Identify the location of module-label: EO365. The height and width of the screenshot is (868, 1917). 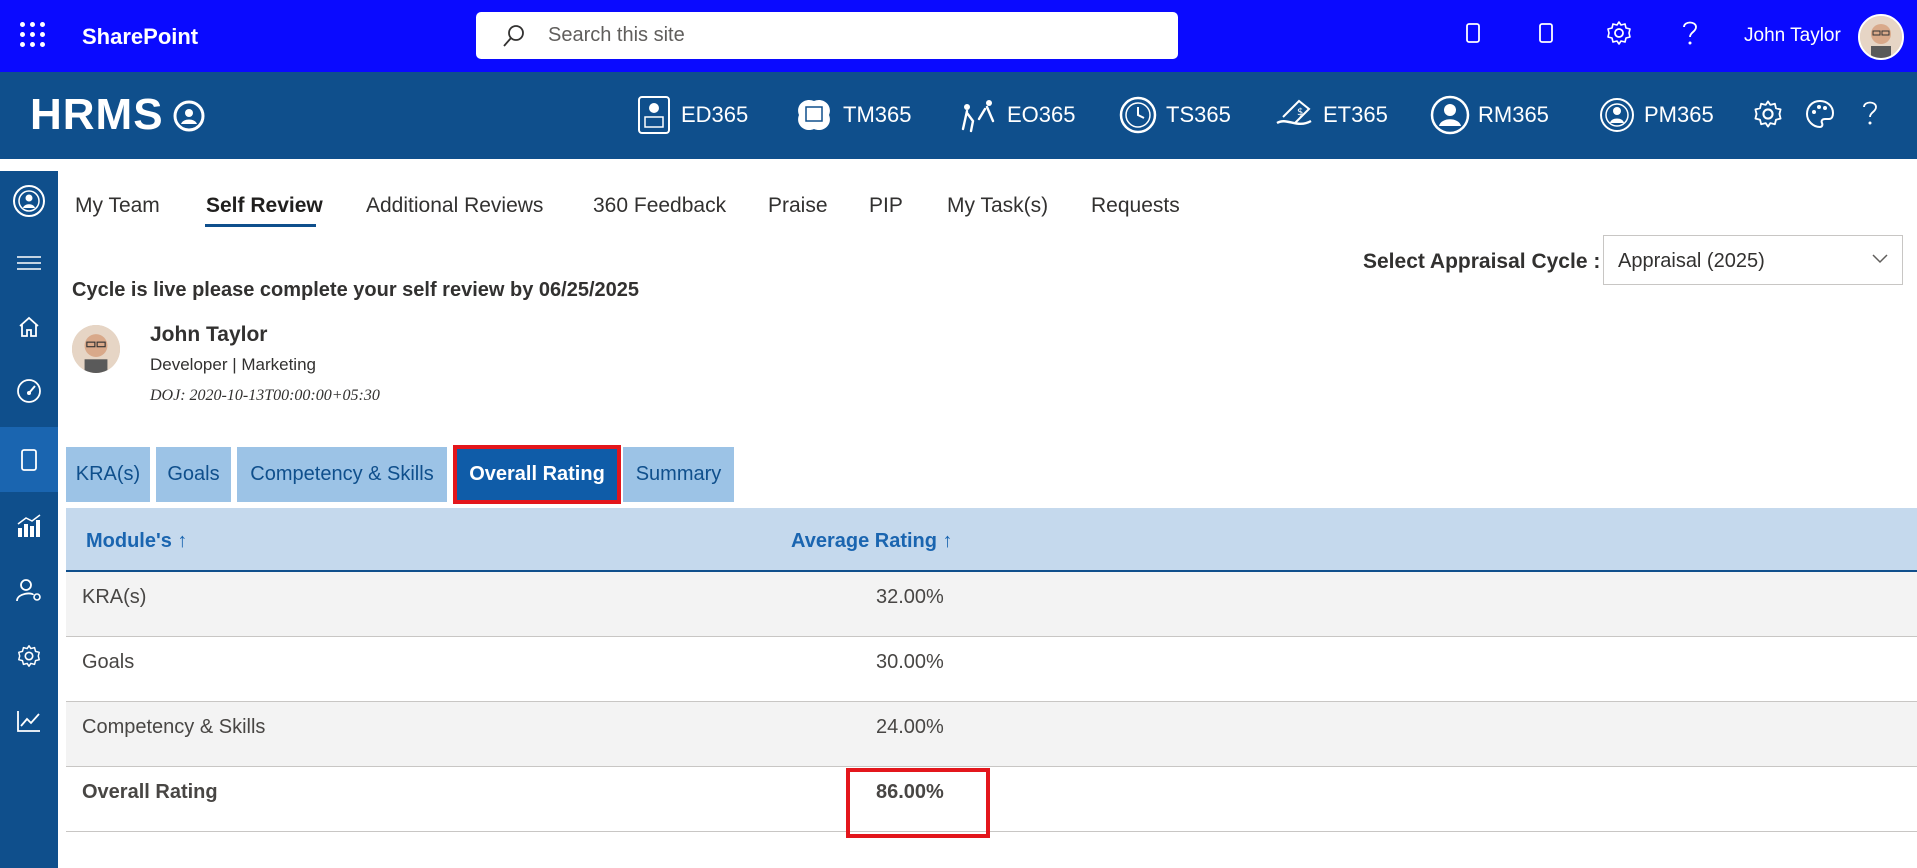
(1041, 114).